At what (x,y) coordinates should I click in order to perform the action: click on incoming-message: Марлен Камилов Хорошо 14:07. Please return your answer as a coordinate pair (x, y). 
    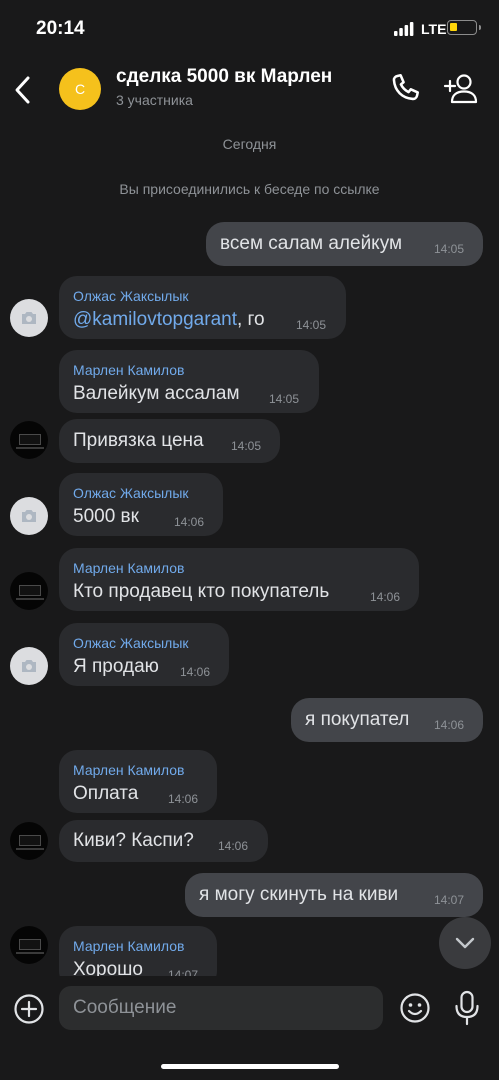
    Looking at the image, I should click on (138, 951).